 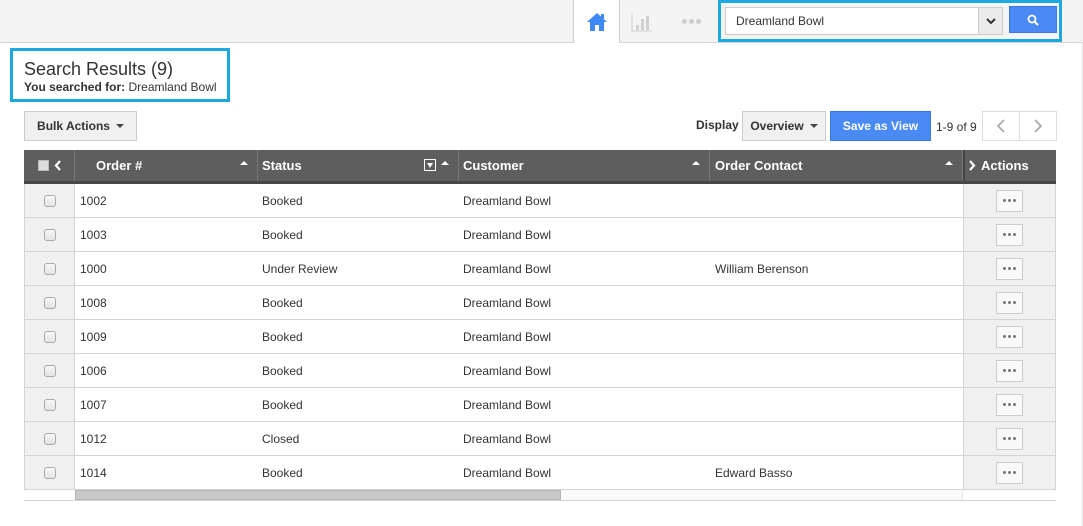 I want to click on next-page-button, so click(x=1038, y=126).